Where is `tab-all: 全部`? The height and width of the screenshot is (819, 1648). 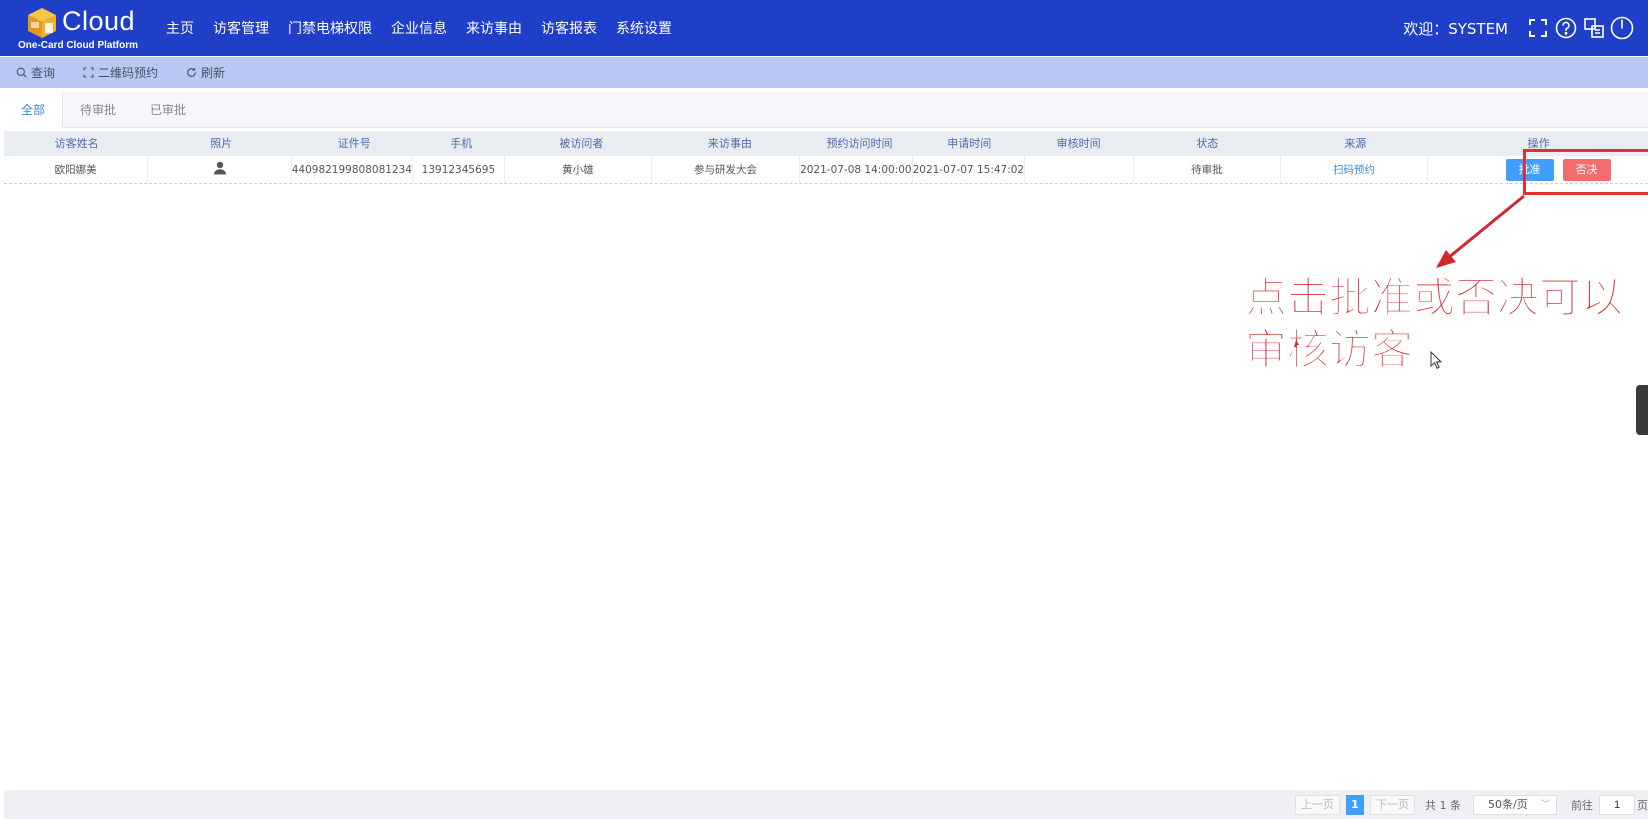 tab-all: 全部 is located at coordinates (34, 110).